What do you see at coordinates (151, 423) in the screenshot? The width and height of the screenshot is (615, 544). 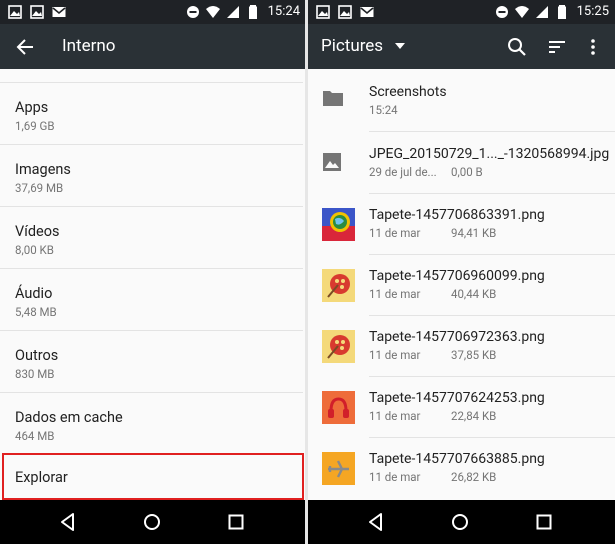 I see `storage-item-cache: Dados em cache 464 MB` at bounding box center [151, 423].